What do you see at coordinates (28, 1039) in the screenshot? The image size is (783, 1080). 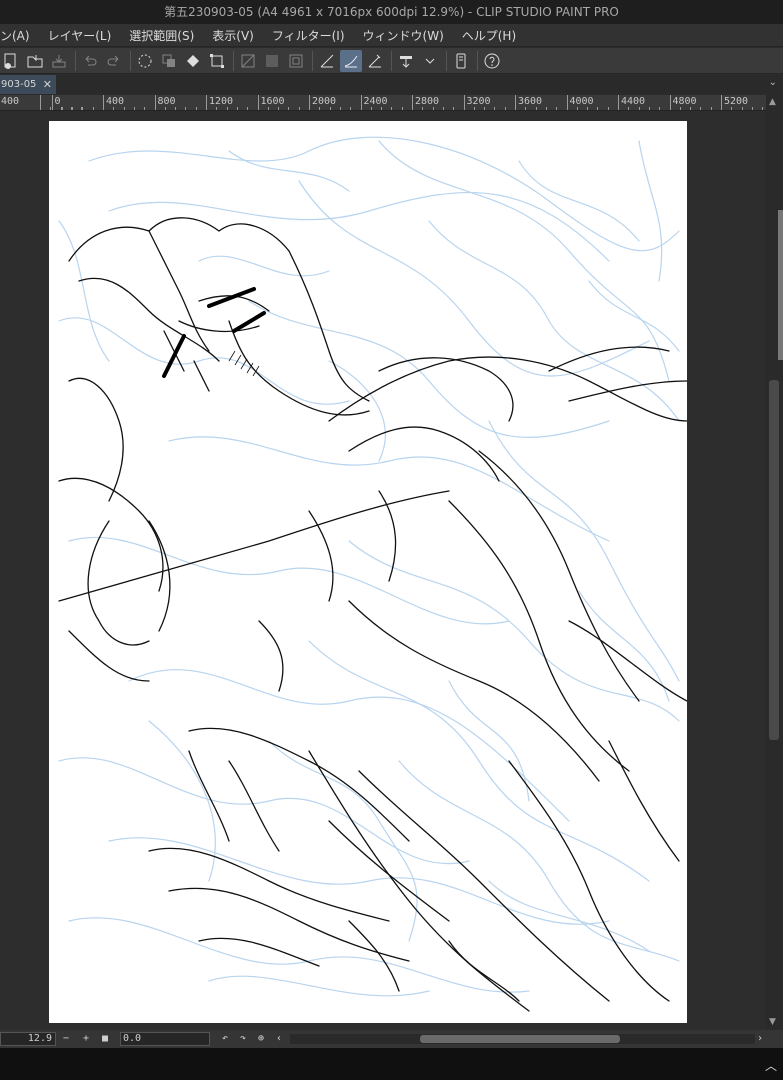 I see `zoom-field: 12.9` at bounding box center [28, 1039].